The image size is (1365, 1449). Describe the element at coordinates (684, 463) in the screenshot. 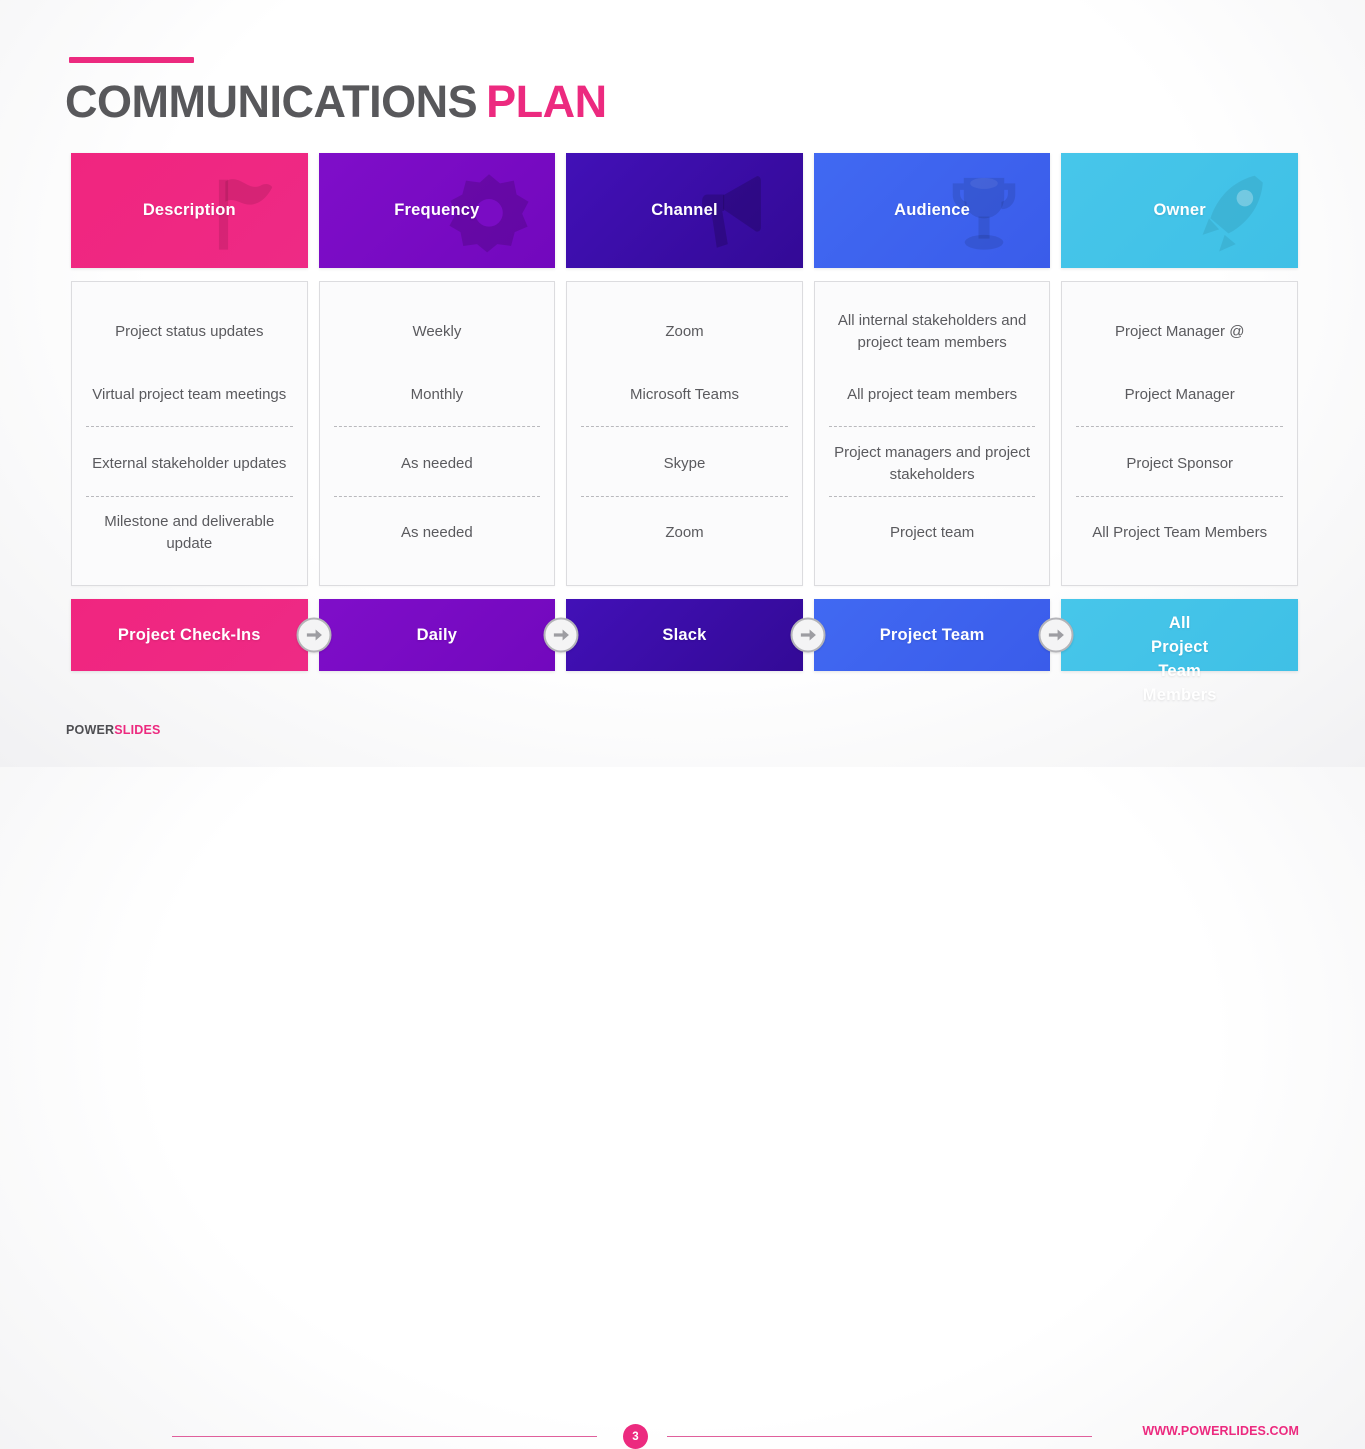

I see `table-cell: Skype` at that location.